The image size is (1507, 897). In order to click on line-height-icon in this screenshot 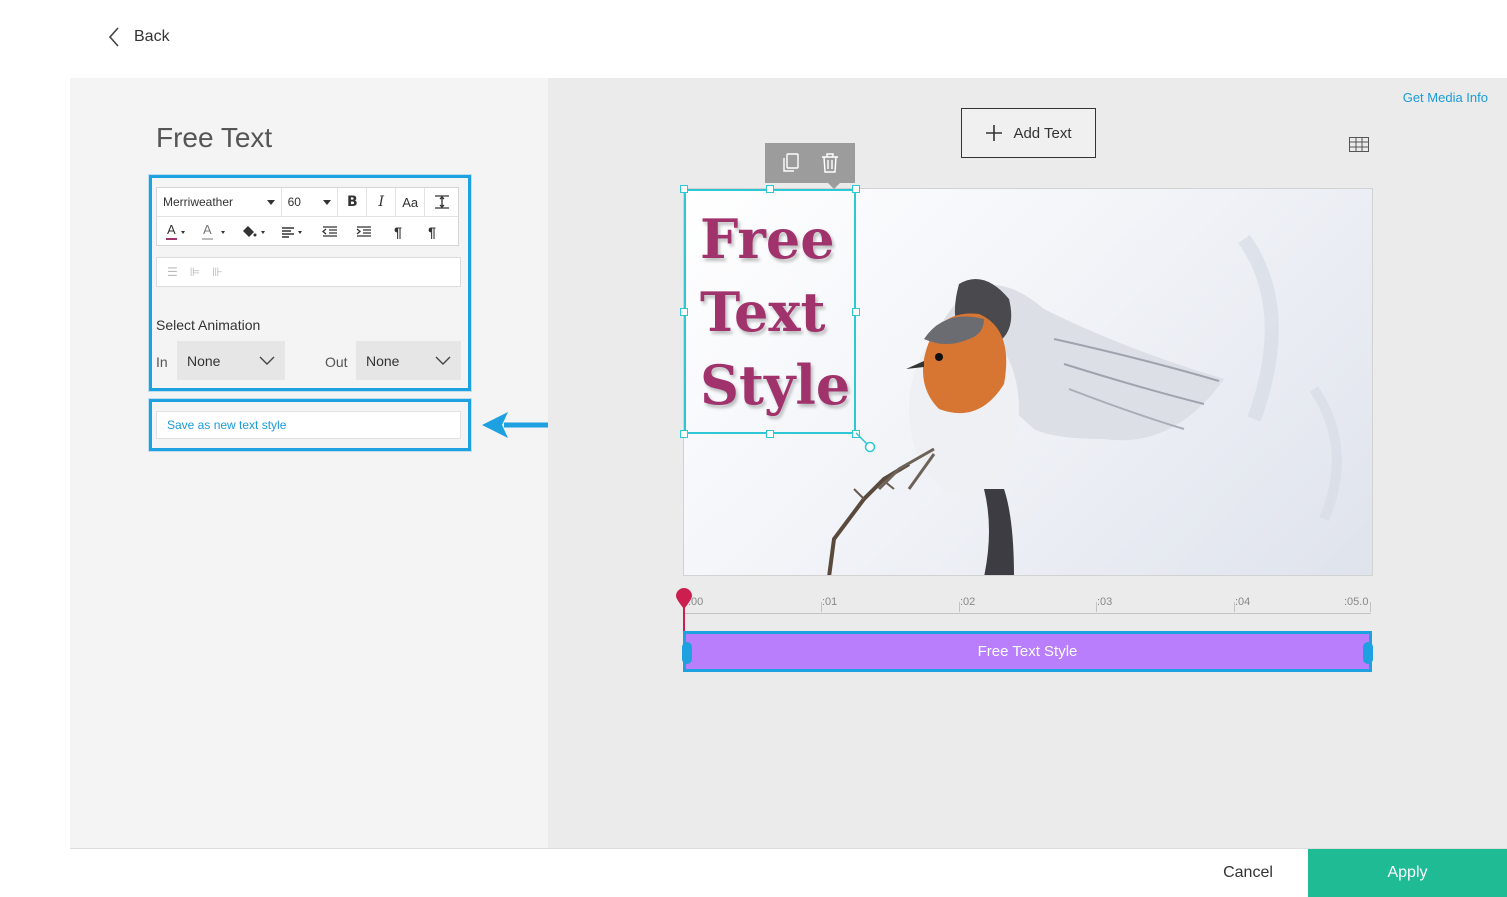, I will do `click(441, 202)`.